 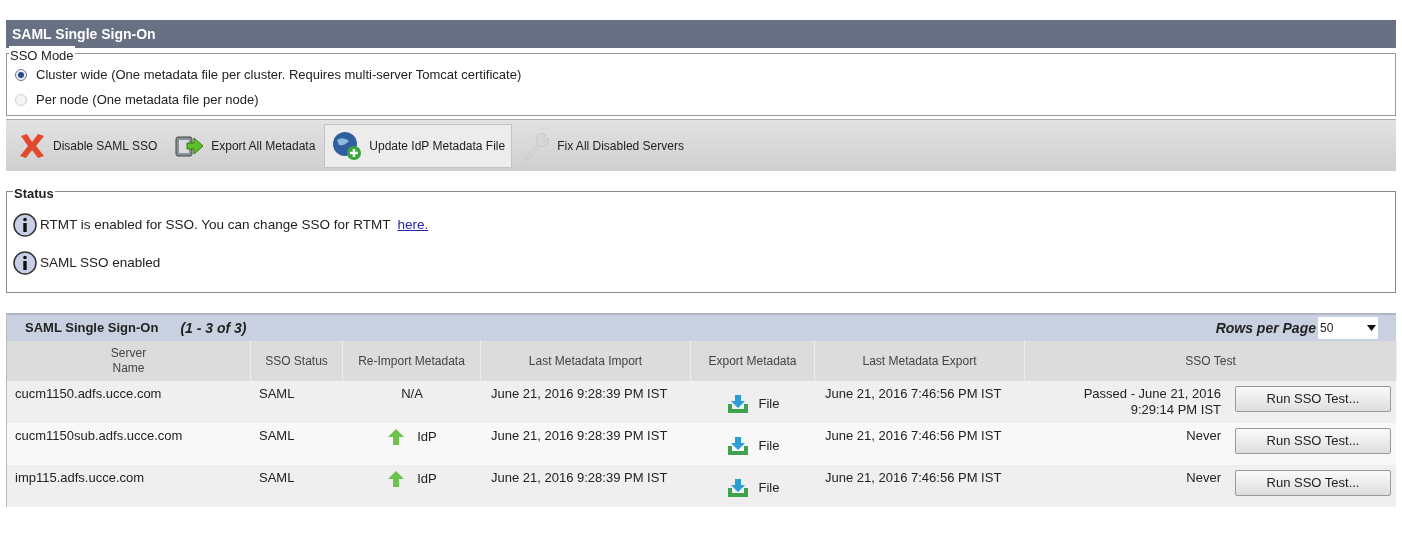 I want to click on table-cell: cucm1150sub.adfs.ucce.com, so click(x=99, y=435).